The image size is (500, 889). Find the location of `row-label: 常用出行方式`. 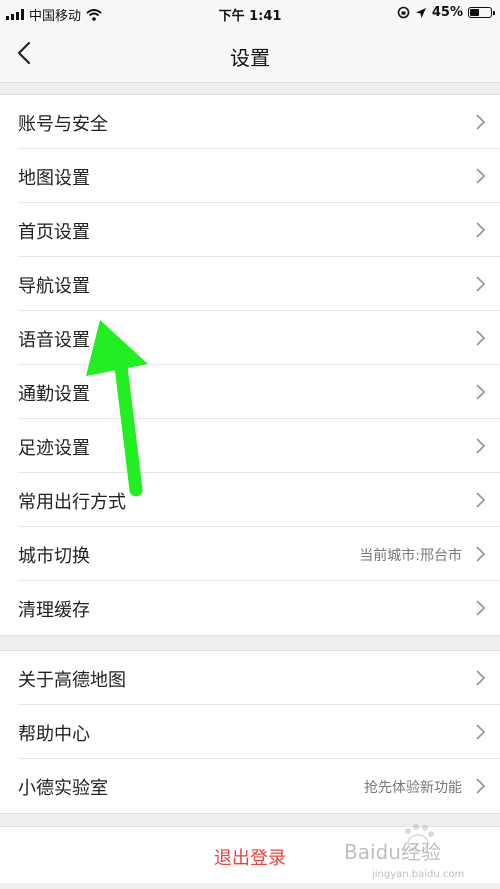

row-label: 常用出行方式 is located at coordinates (72, 502).